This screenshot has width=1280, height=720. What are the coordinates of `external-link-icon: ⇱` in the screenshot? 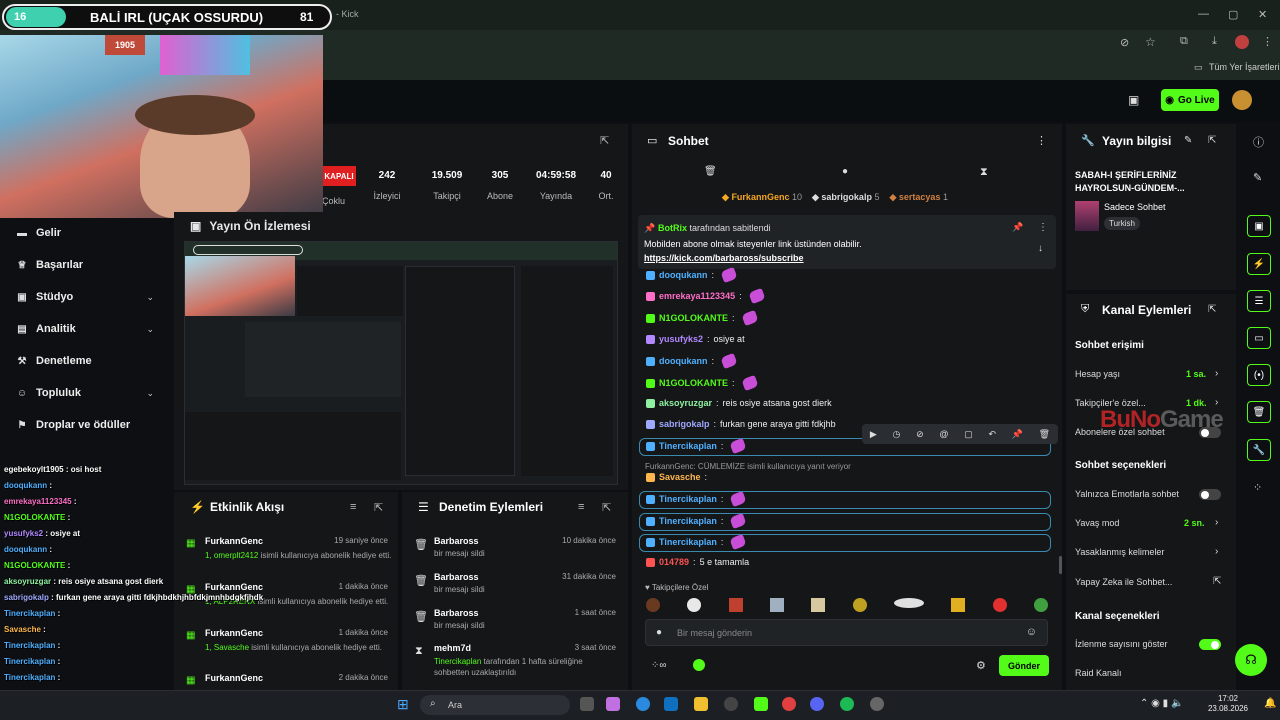 It's located at (1217, 581).